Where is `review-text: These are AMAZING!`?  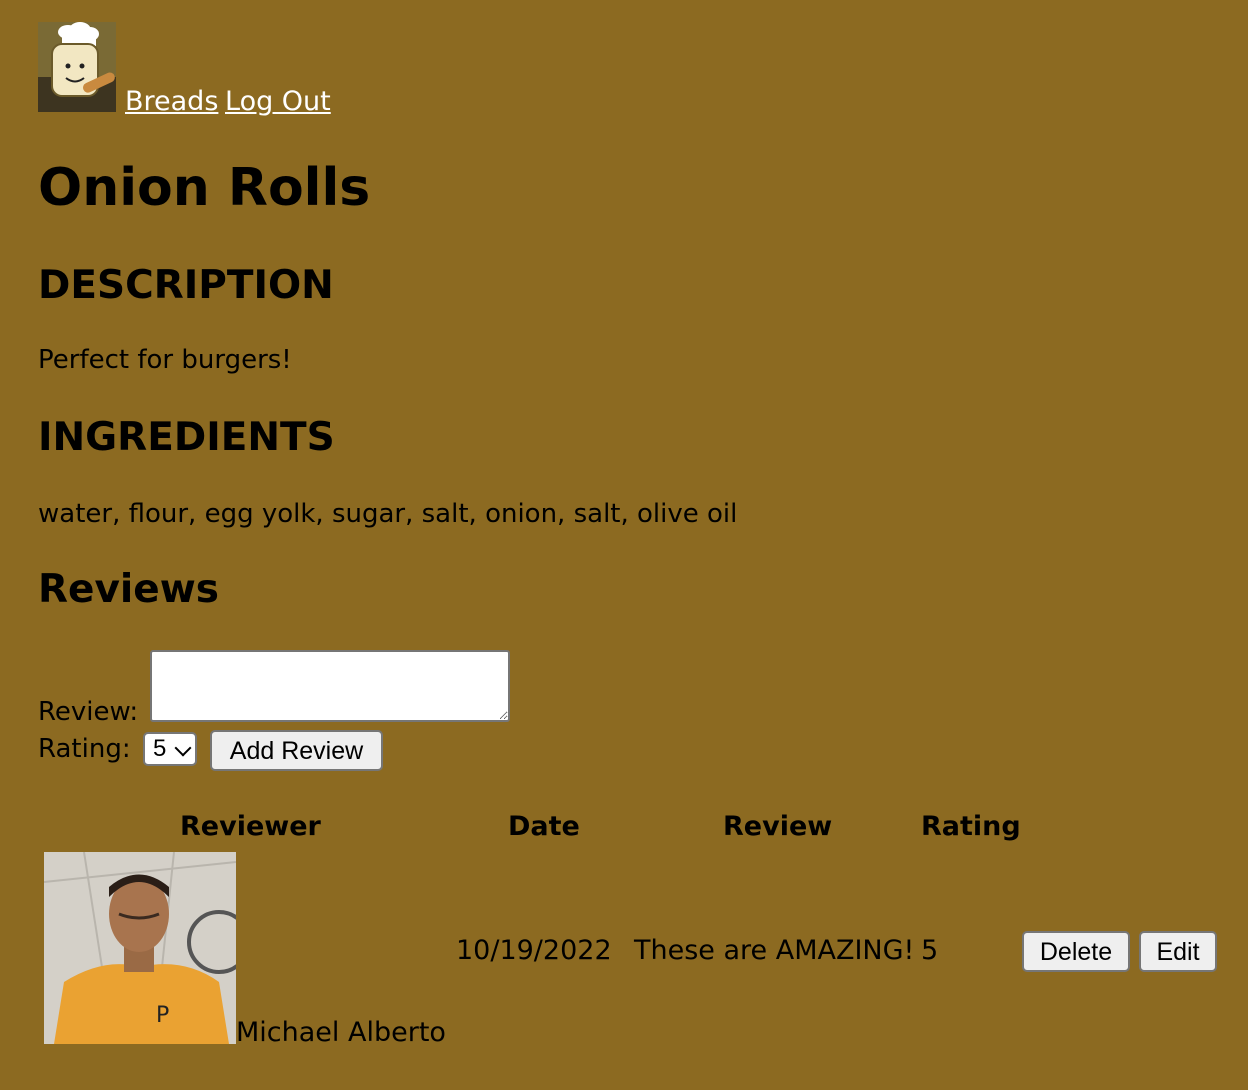
review-text: These are AMAZING! is located at coordinates (774, 950).